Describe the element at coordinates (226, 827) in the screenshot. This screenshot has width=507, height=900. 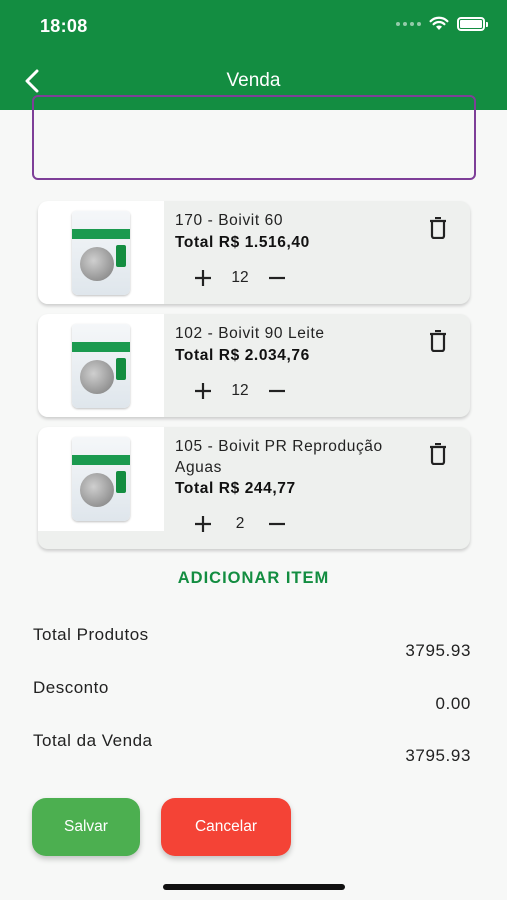
I see `cancel-button: Cancelar` at that location.